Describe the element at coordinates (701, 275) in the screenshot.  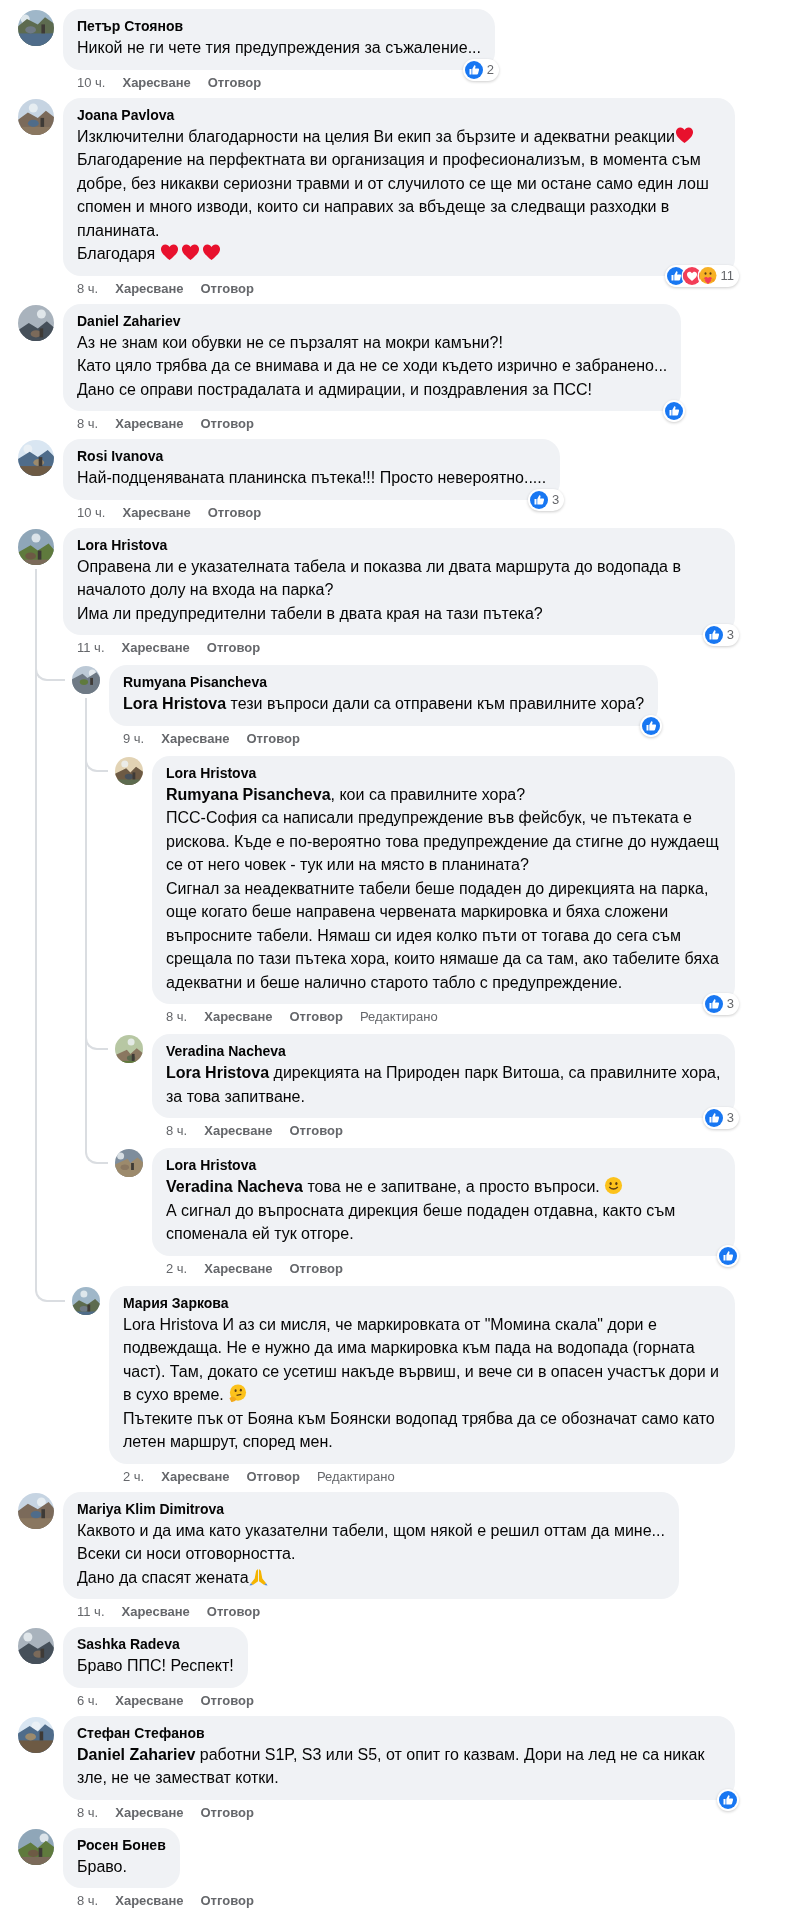
I see `reaction-badge: 11` at that location.